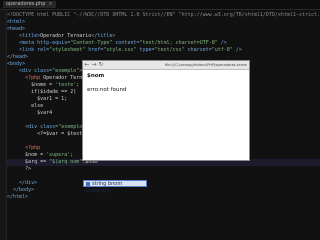 This screenshot has width=320, height=240. What do you see at coordinates (31, 85) in the screenshot?
I see `code-token: $nome =` at bounding box center [31, 85].